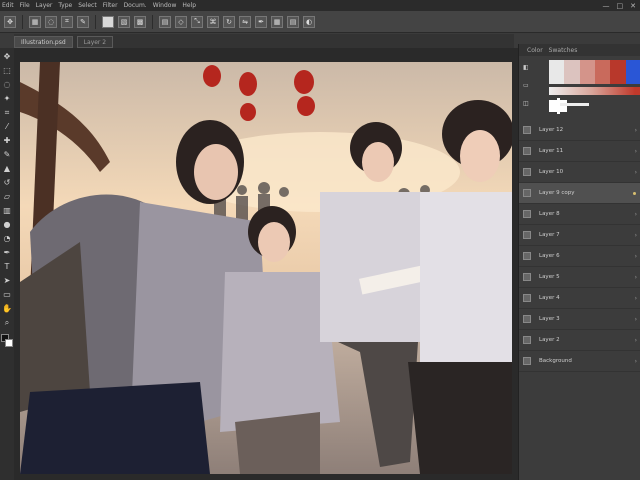  What do you see at coordinates (197, 21) in the screenshot?
I see `transform-icon: ⤡` at bounding box center [197, 21].